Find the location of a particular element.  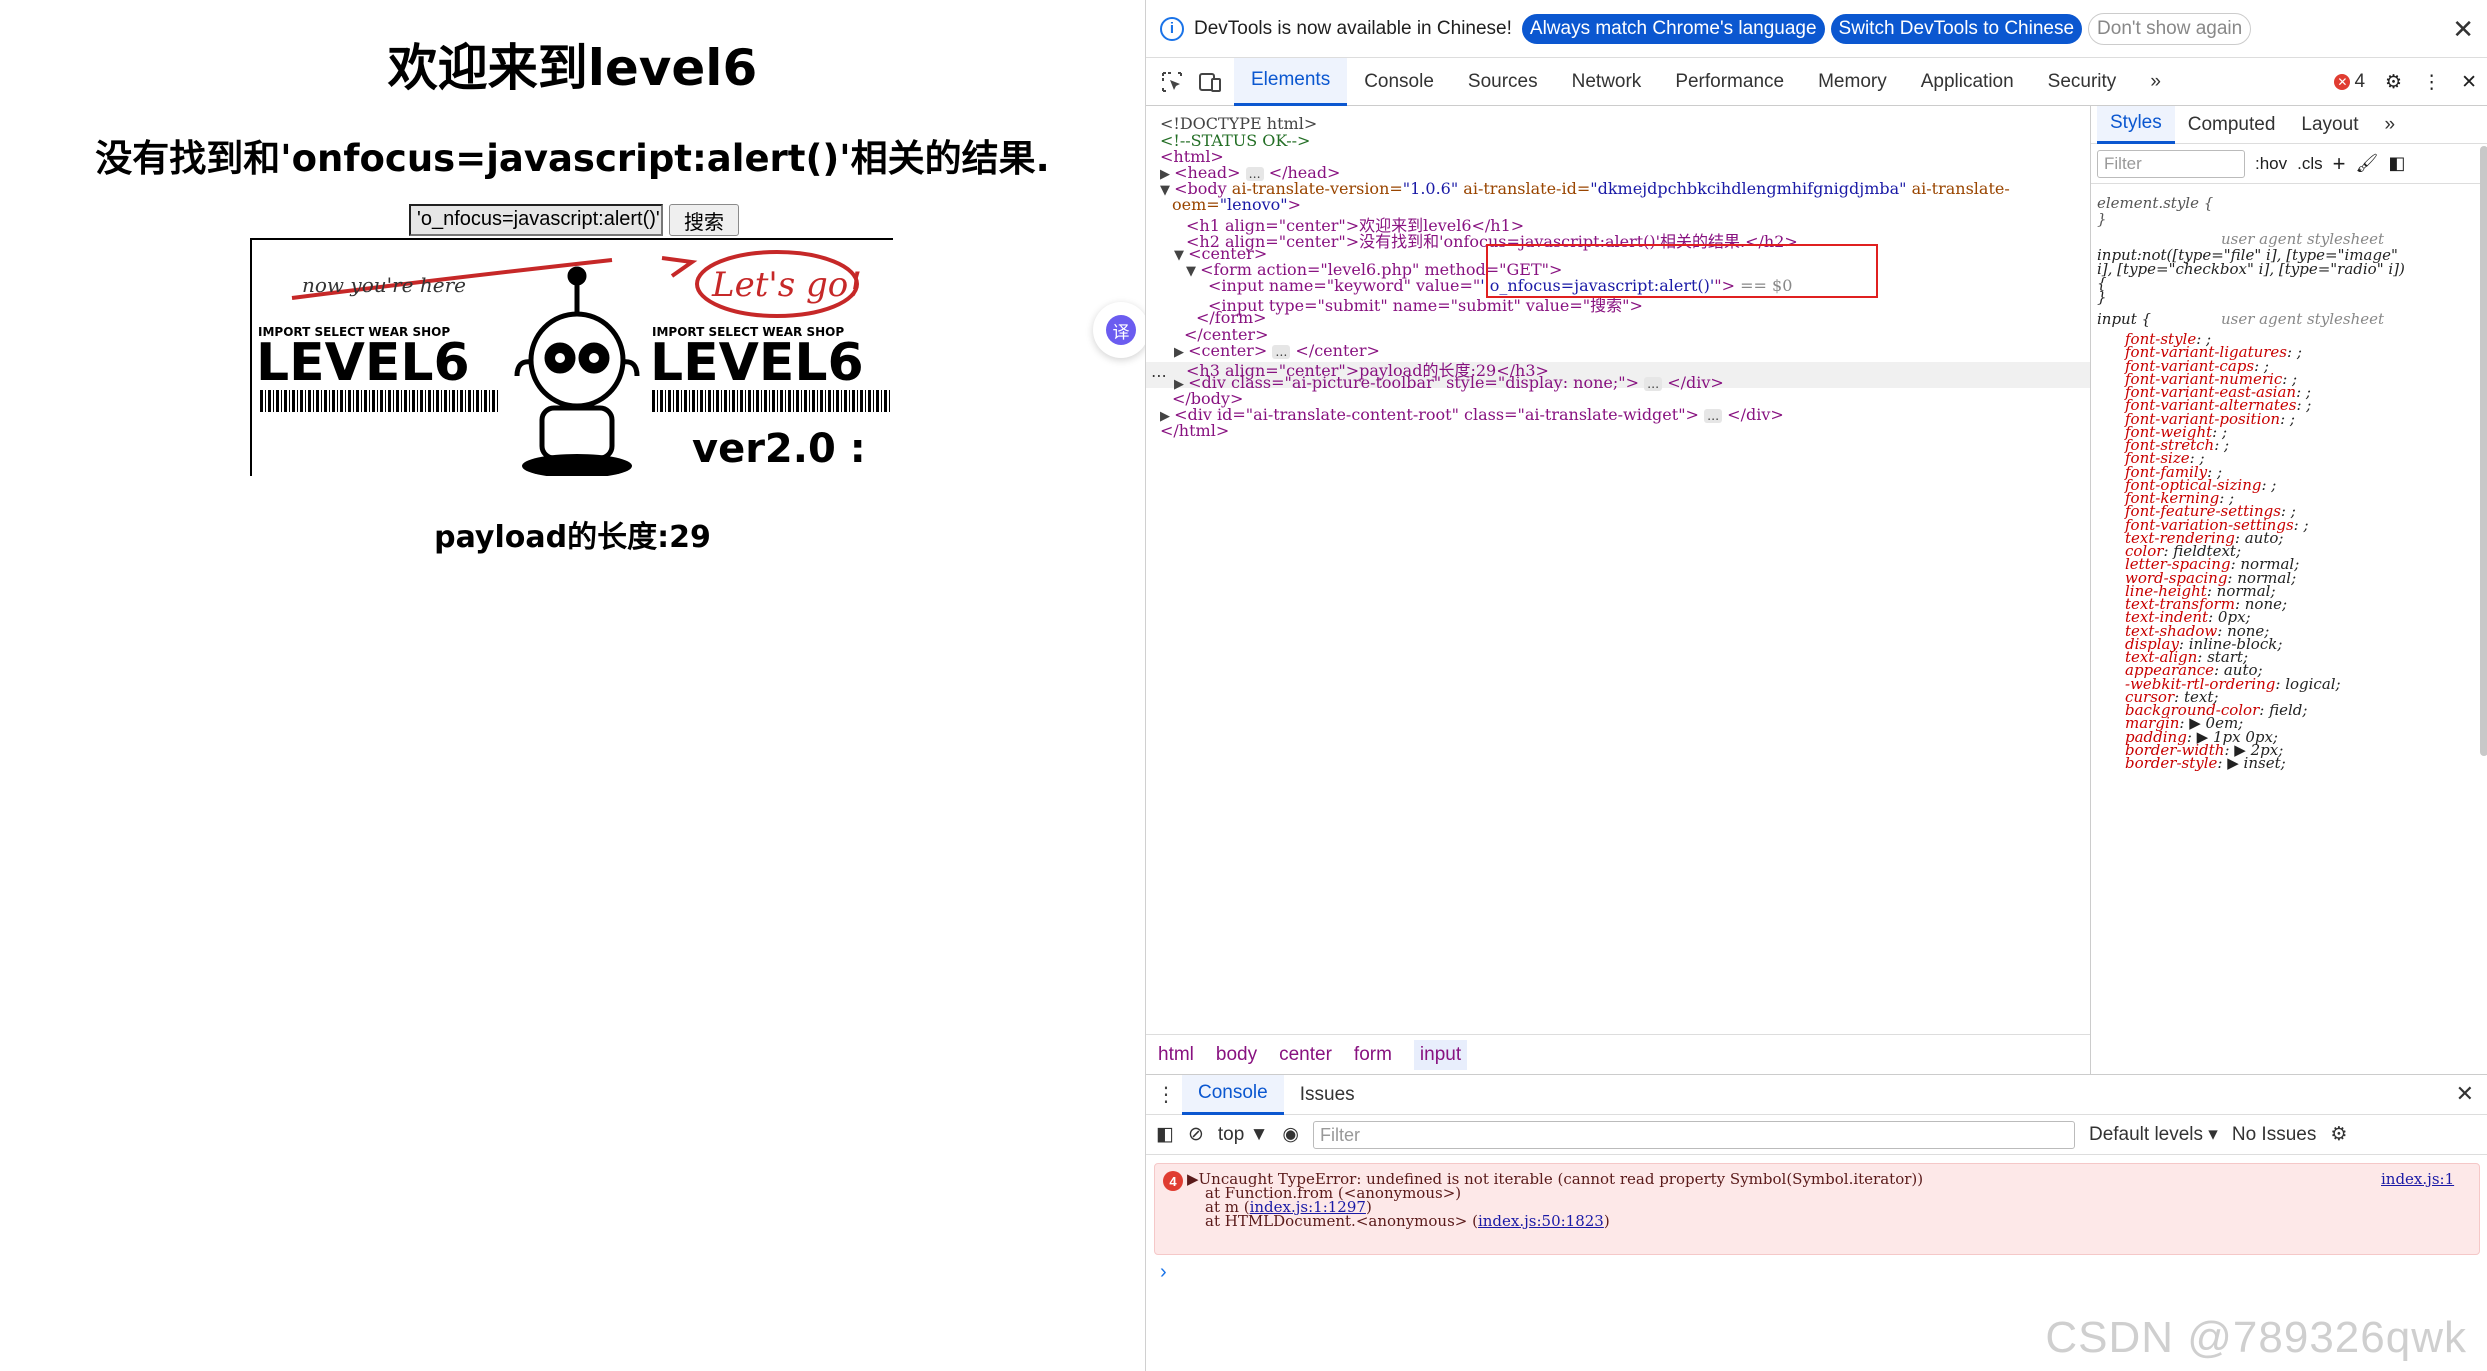

toggle-sidebar-icon: ◧ is located at coordinates (2396, 163).